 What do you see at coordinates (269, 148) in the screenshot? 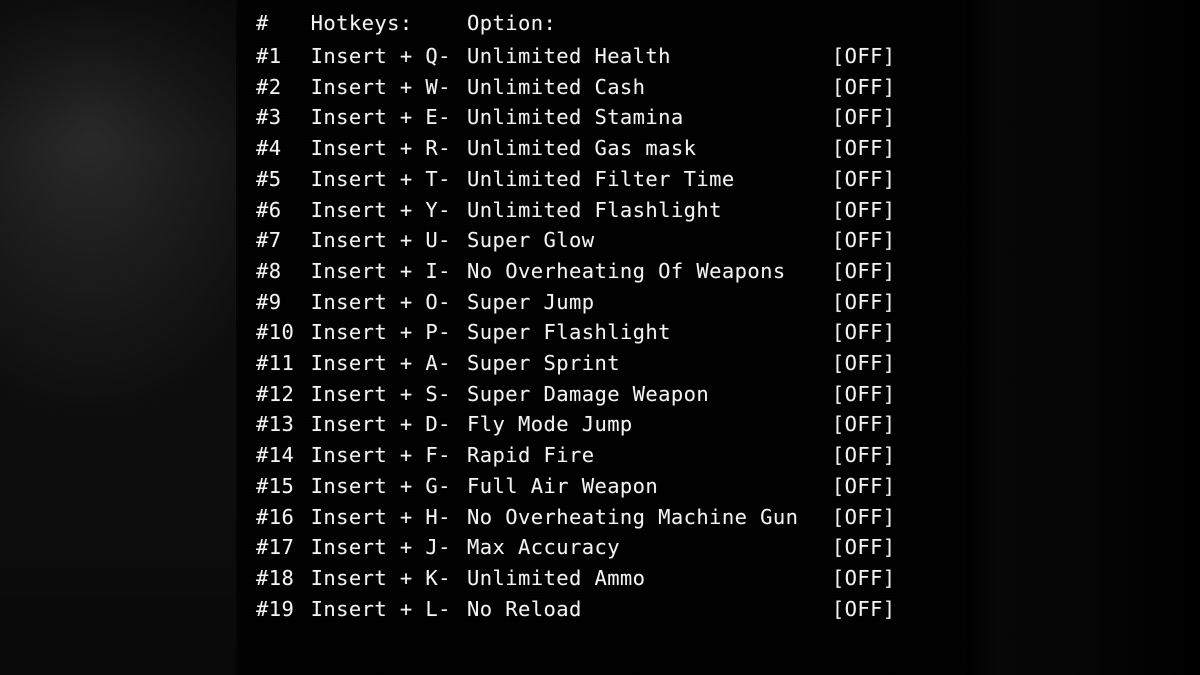
I see `row-number: #4` at bounding box center [269, 148].